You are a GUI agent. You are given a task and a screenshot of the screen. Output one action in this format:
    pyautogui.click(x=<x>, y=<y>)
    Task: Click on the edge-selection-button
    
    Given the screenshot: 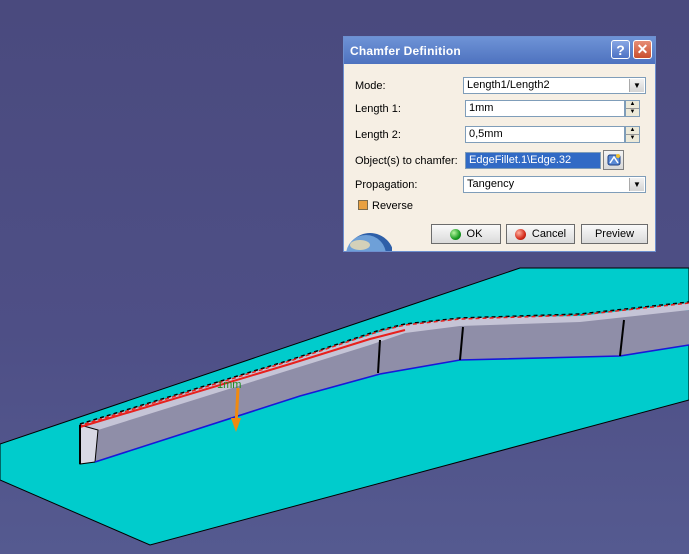 What is the action you would take?
    pyautogui.click(x=613, y=160)
    